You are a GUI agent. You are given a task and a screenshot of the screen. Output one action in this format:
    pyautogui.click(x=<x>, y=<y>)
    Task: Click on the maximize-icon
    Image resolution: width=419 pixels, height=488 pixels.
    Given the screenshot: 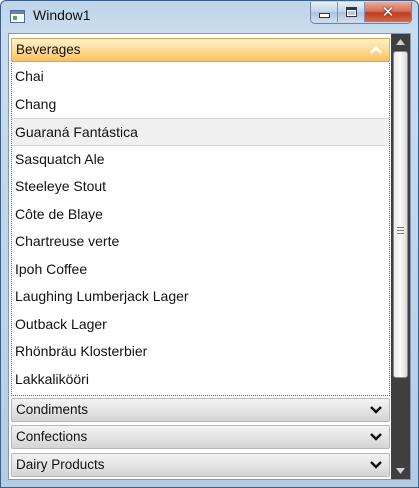 What is the action you would take?
    pyautogui.click(x=351, y=12)
    